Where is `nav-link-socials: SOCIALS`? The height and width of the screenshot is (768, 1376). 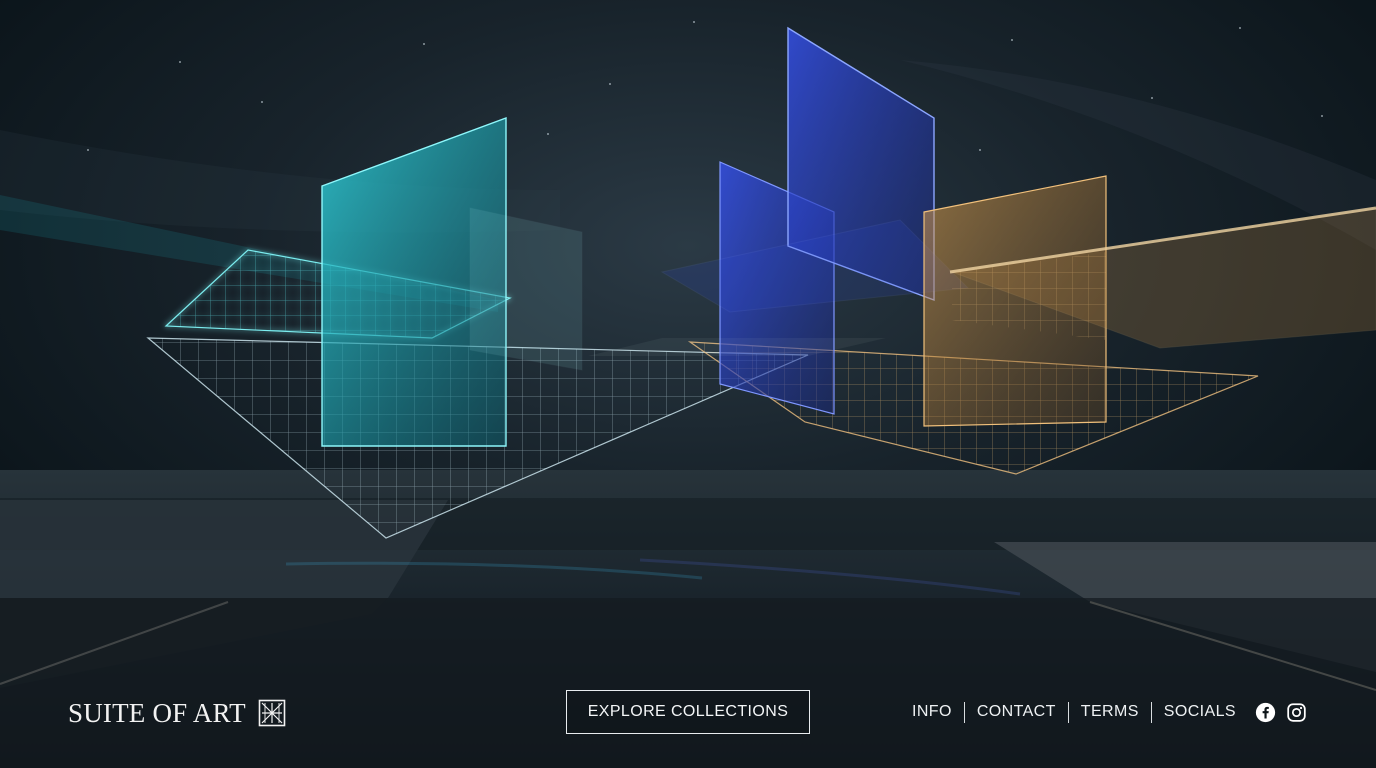
nav-link-socials: SOCIALS is located at coordinates (1200, 712).